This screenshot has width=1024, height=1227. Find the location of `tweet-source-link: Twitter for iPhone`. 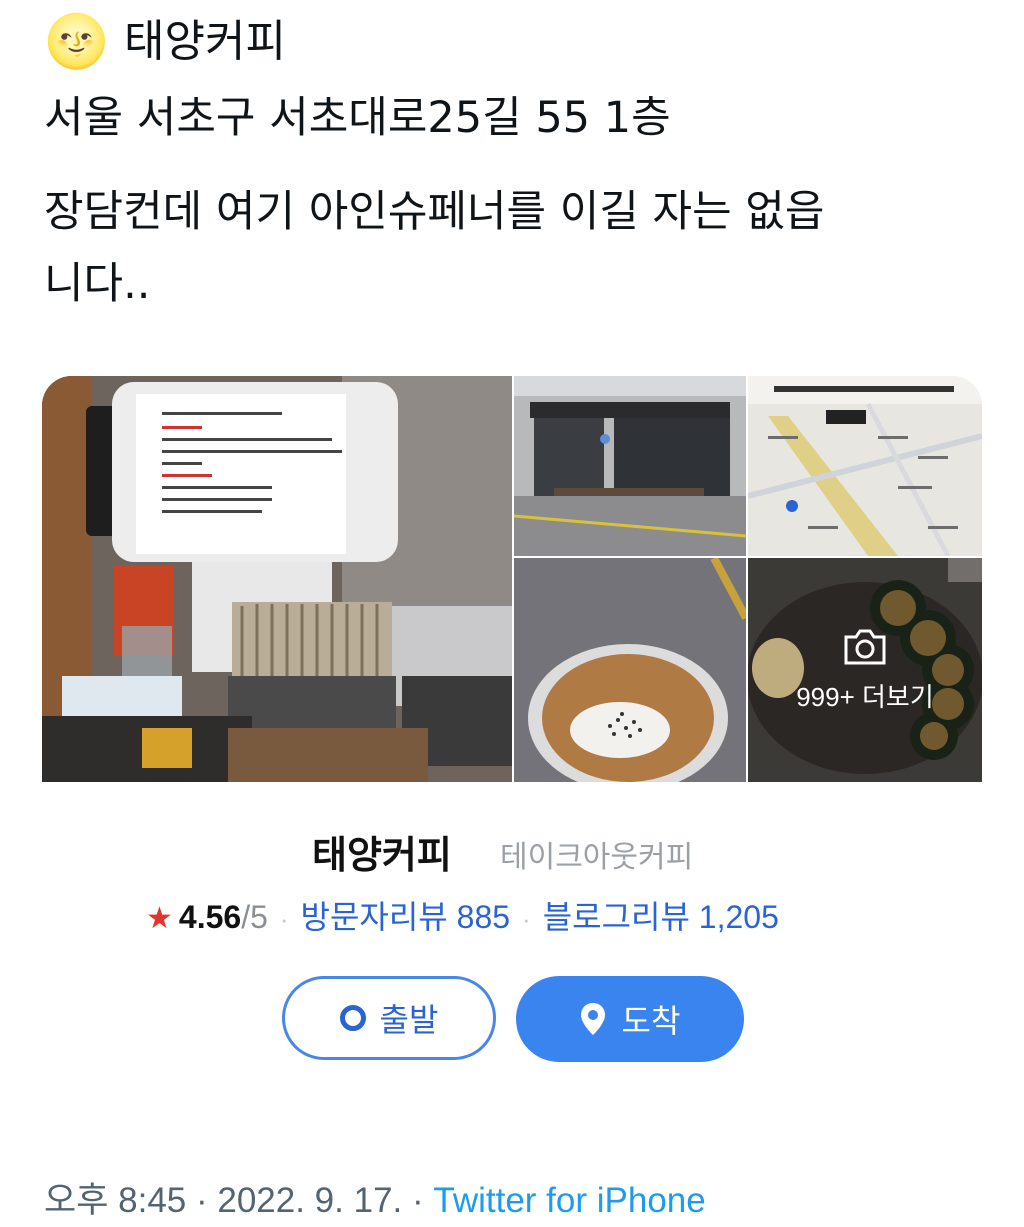

tweet-source-link: Twitter for iPhone is located at coordinates (569, 1200).